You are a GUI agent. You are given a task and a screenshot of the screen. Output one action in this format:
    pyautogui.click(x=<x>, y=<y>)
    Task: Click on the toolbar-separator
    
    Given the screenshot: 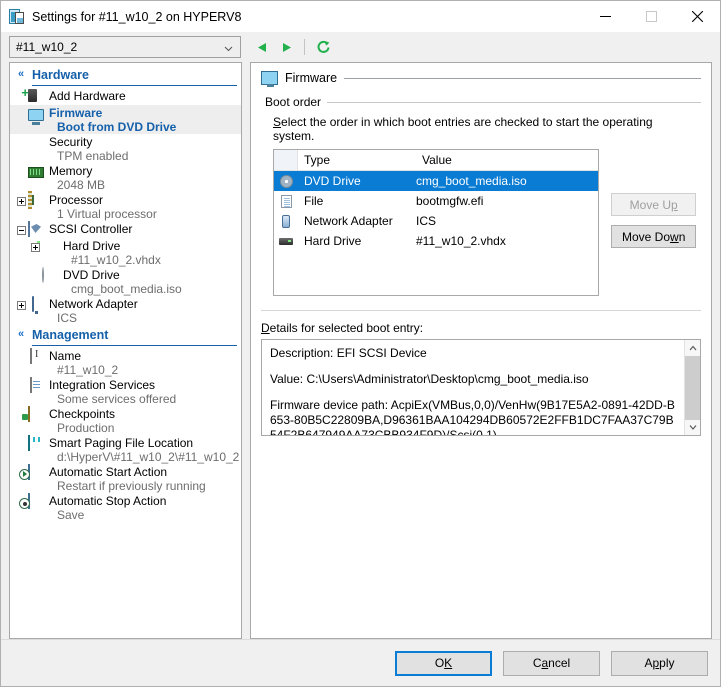 What is the action you would take?
    pyautogui.click(x=304, y=47)
    